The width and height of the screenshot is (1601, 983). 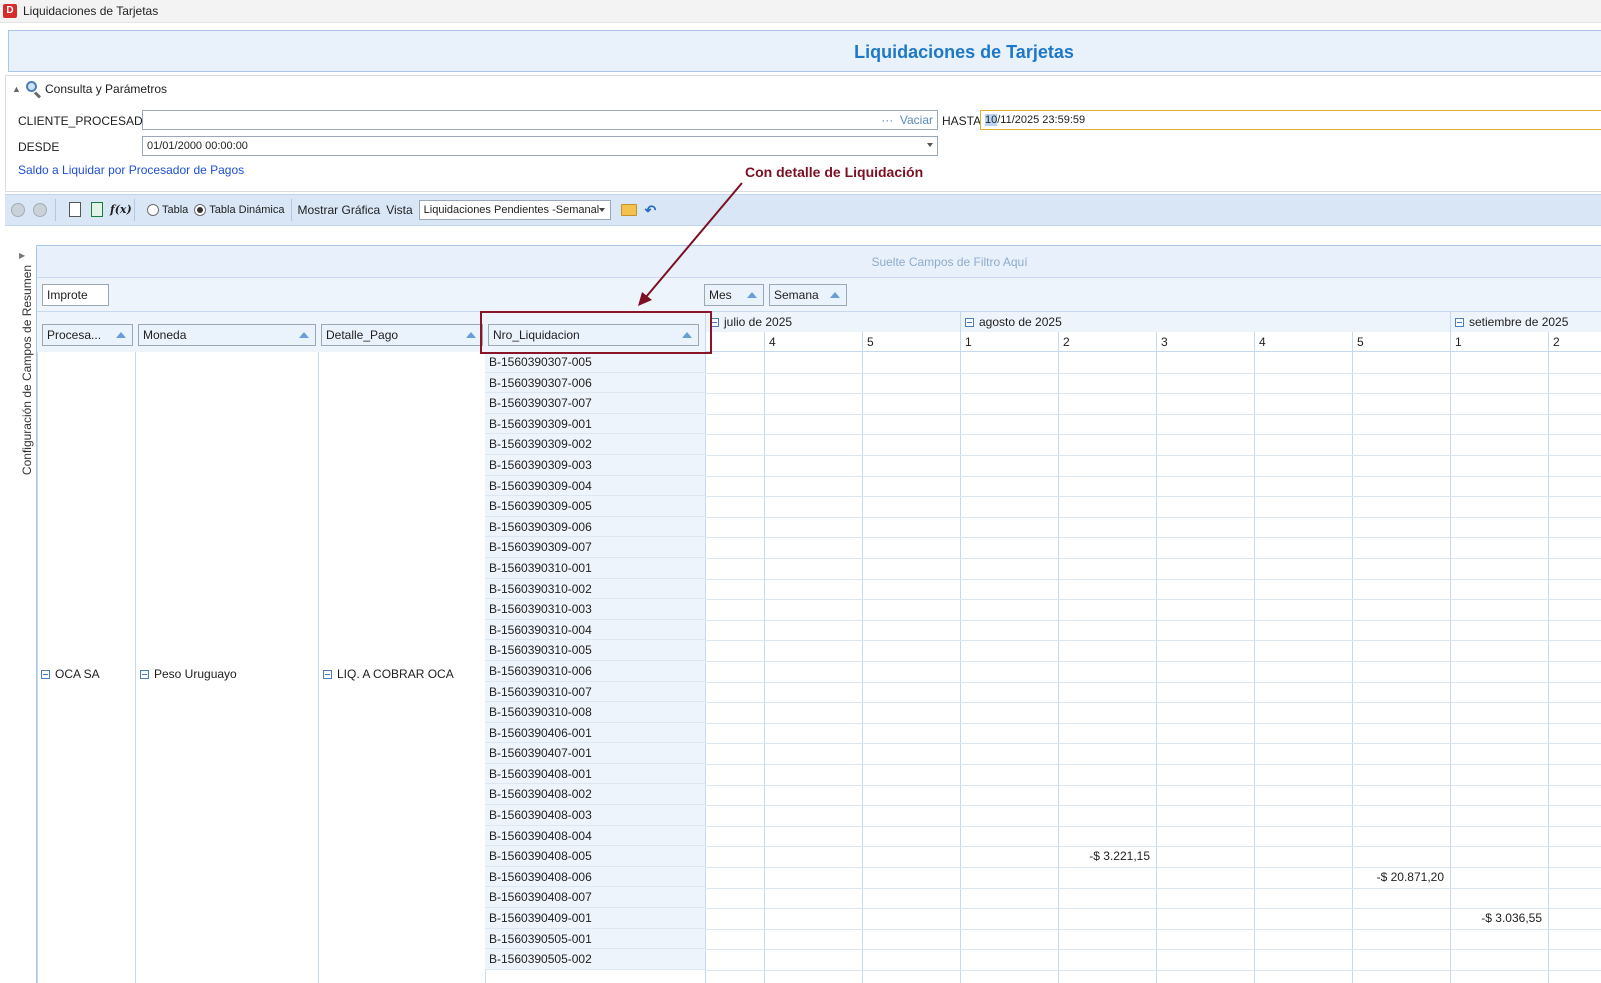 I want to click on procesador-cell: OCA SA, so click(x=70, y=674).